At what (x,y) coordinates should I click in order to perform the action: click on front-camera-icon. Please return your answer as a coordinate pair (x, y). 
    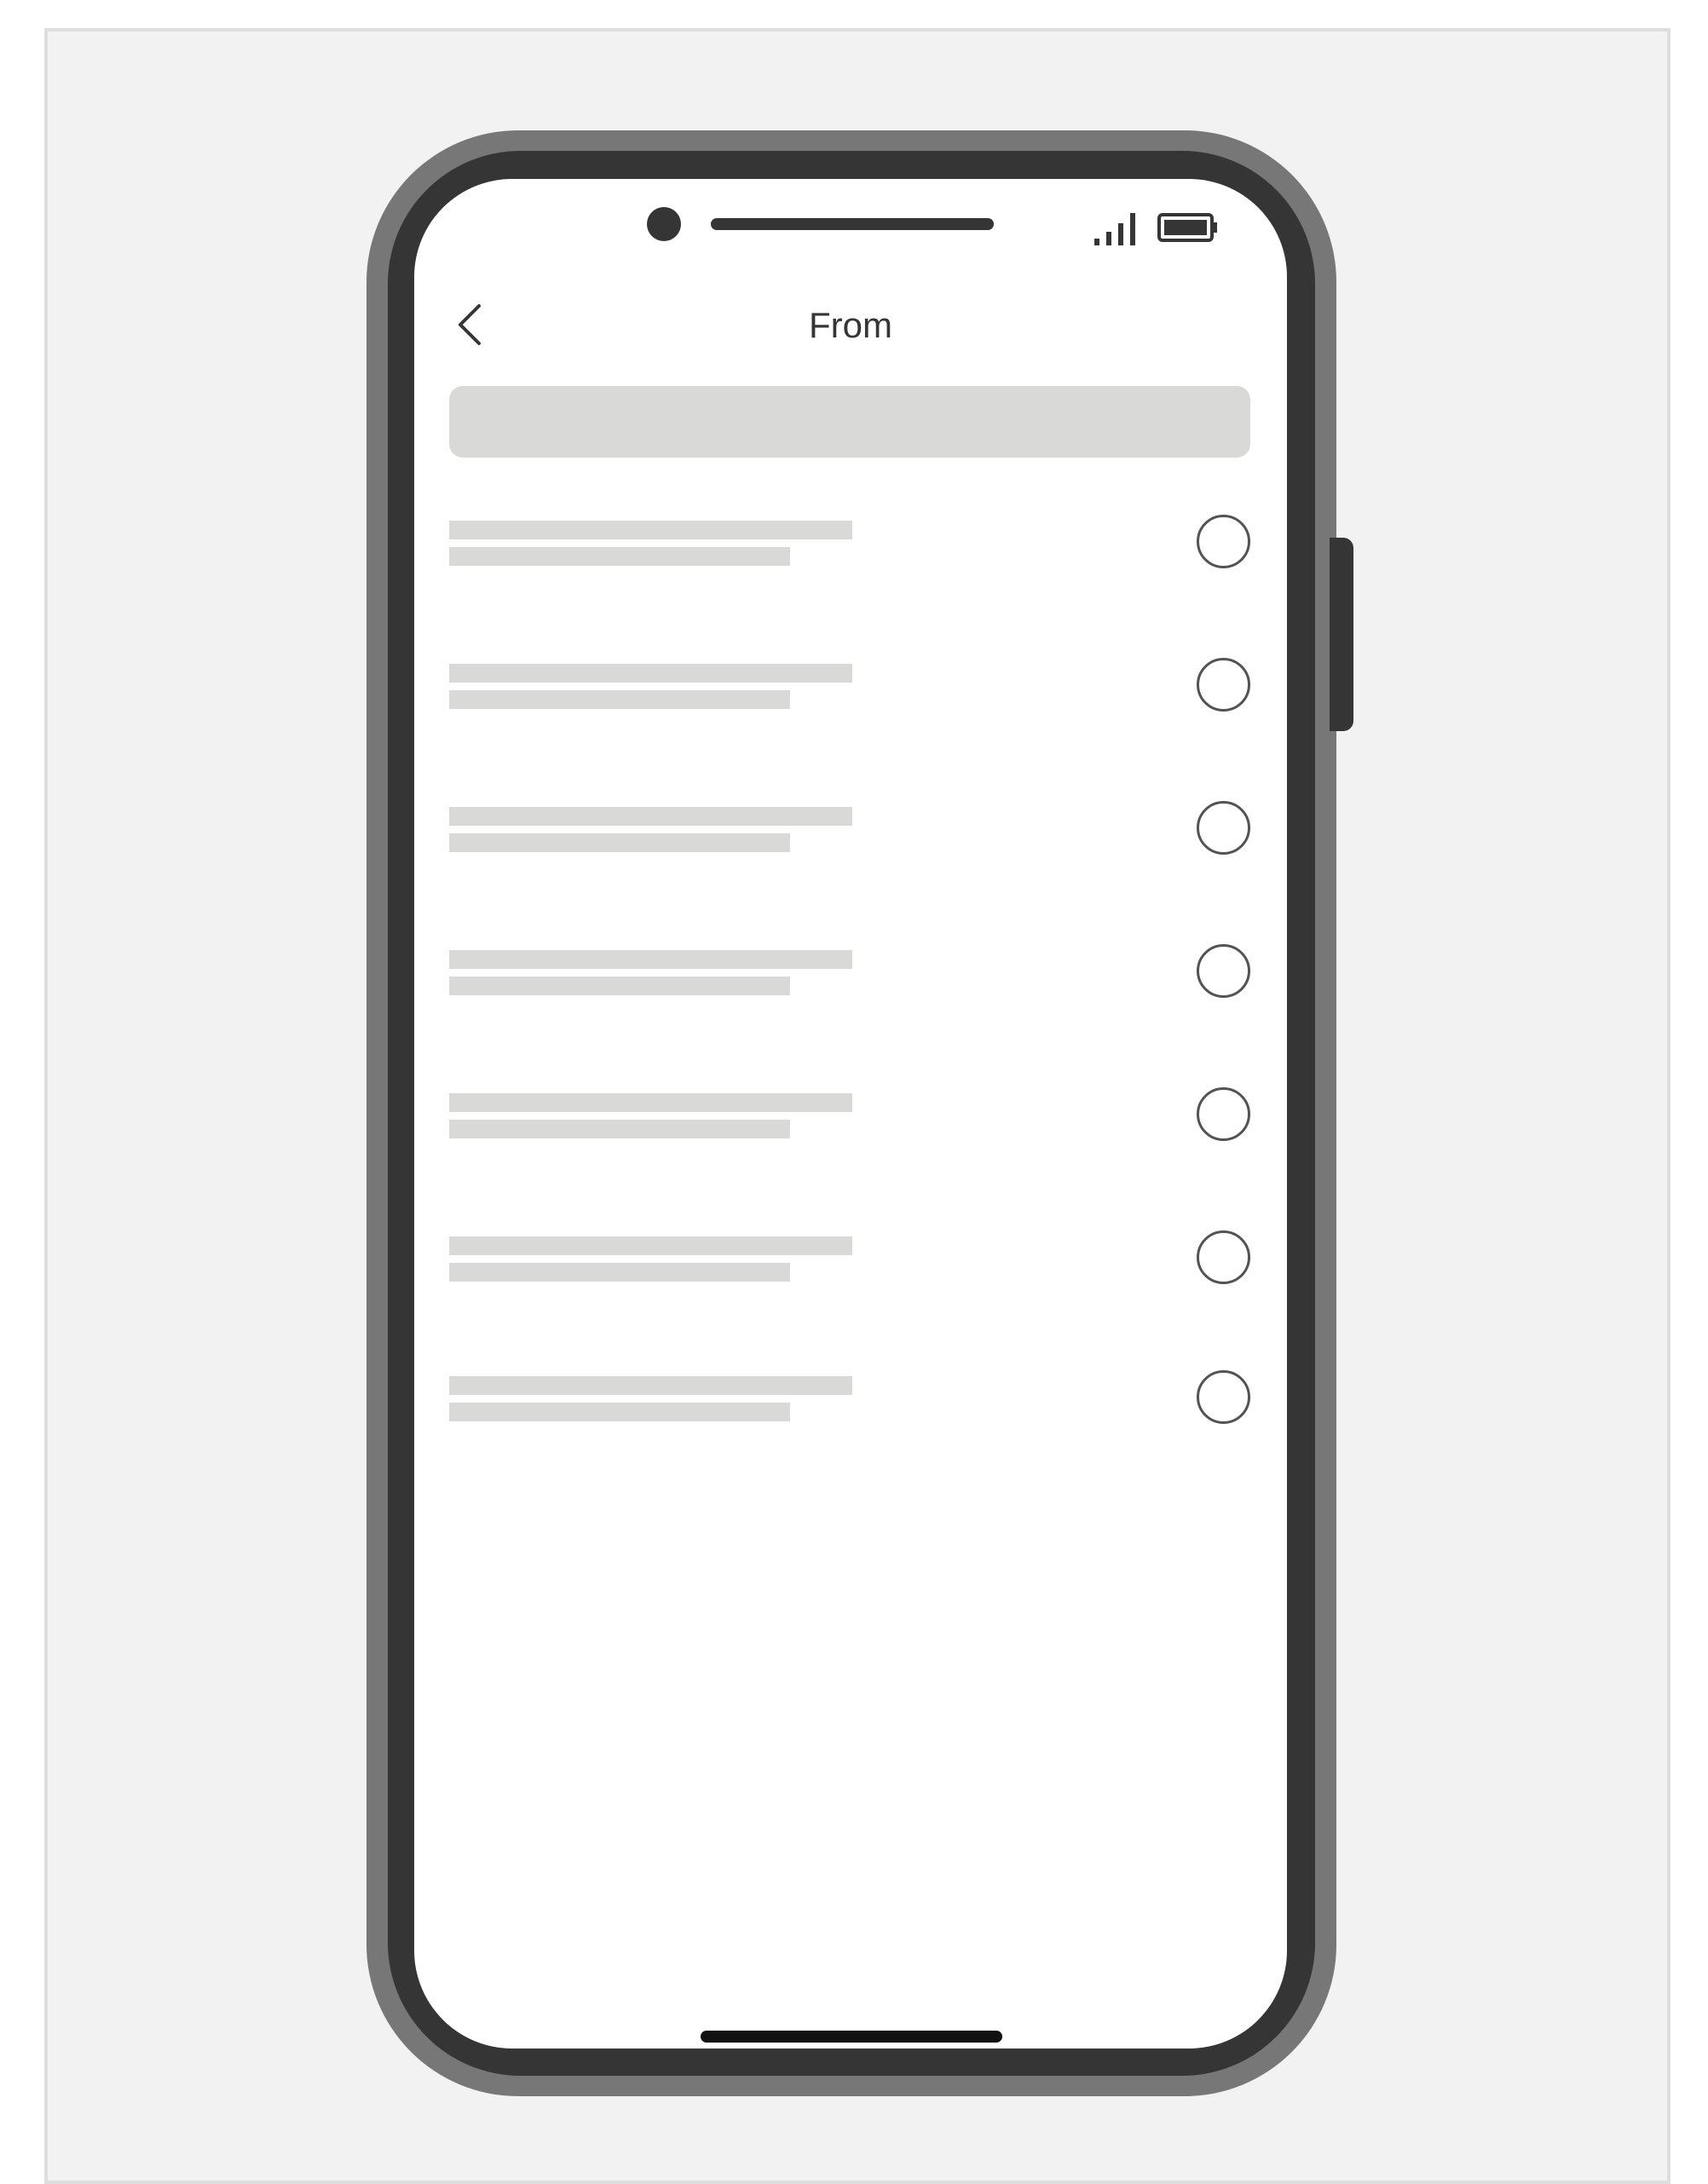
    Looking at the image, I should click on (664, 224).